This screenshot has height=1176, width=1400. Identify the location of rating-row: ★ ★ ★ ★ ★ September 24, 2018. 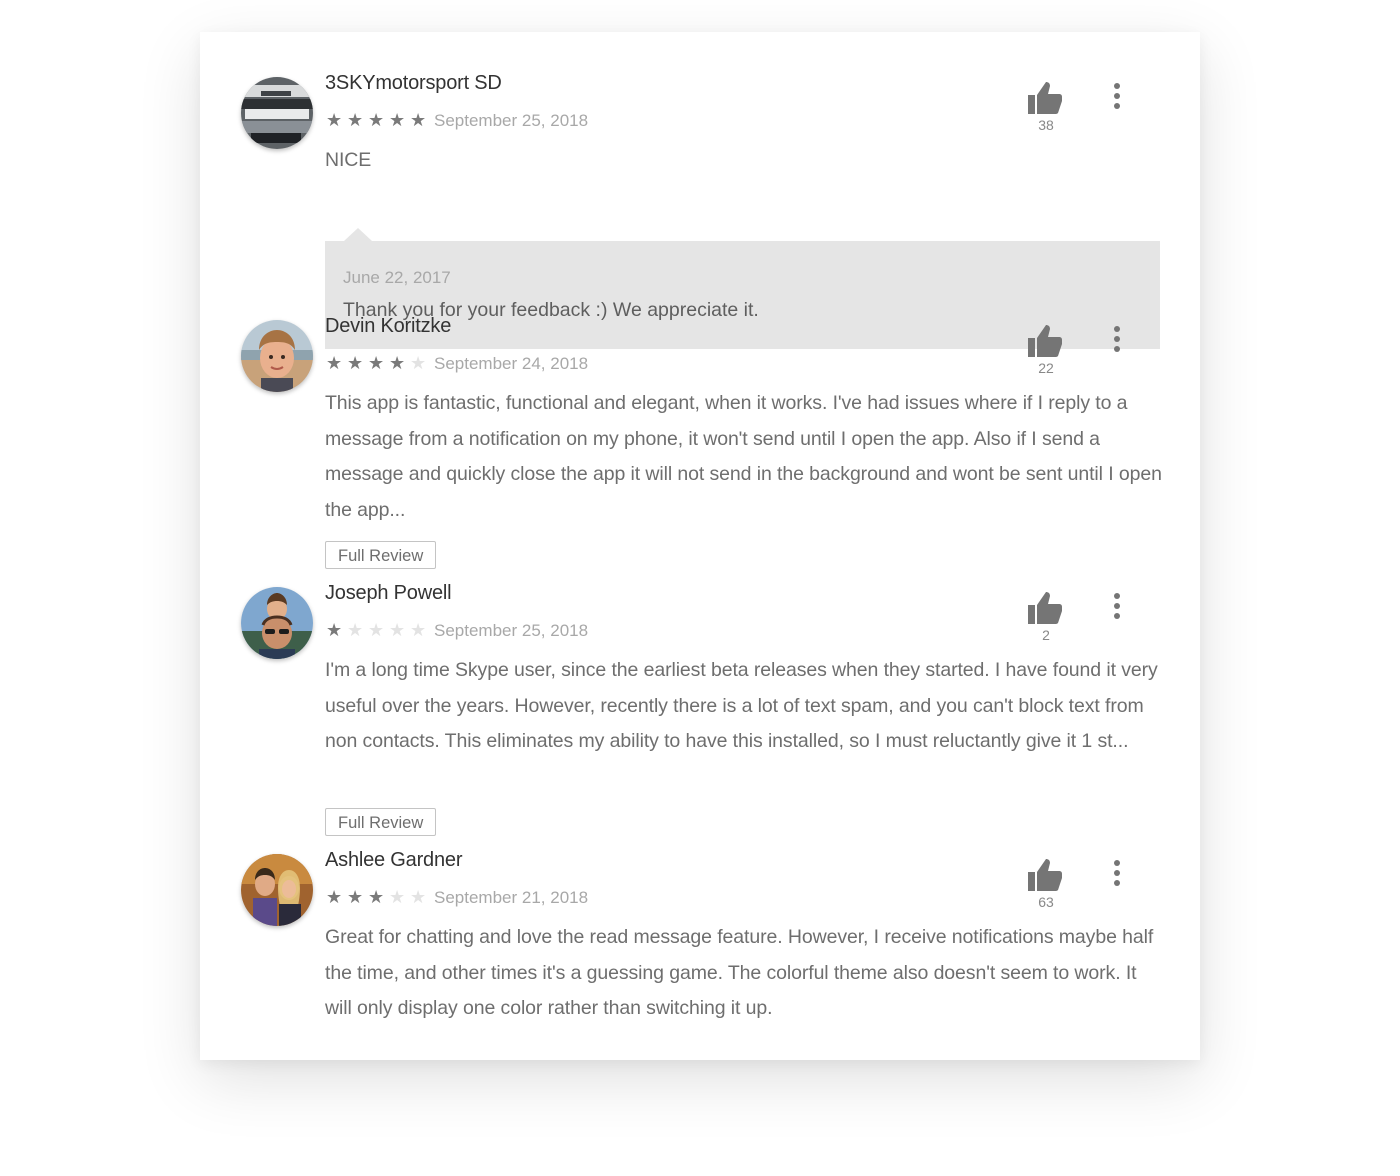
(457, 364).